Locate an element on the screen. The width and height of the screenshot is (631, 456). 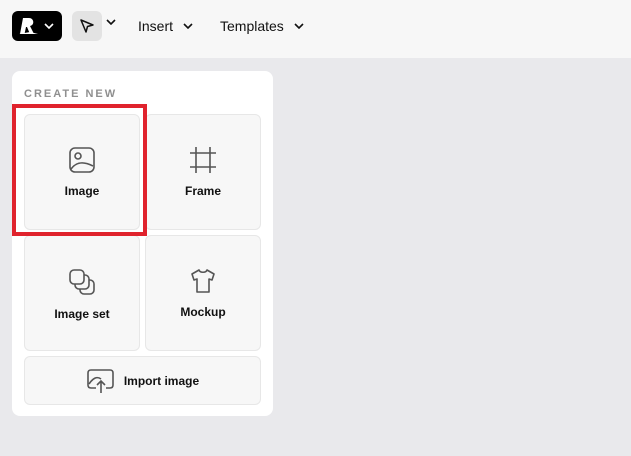
insert-menu: Insert is located at coordinates (165, 26).